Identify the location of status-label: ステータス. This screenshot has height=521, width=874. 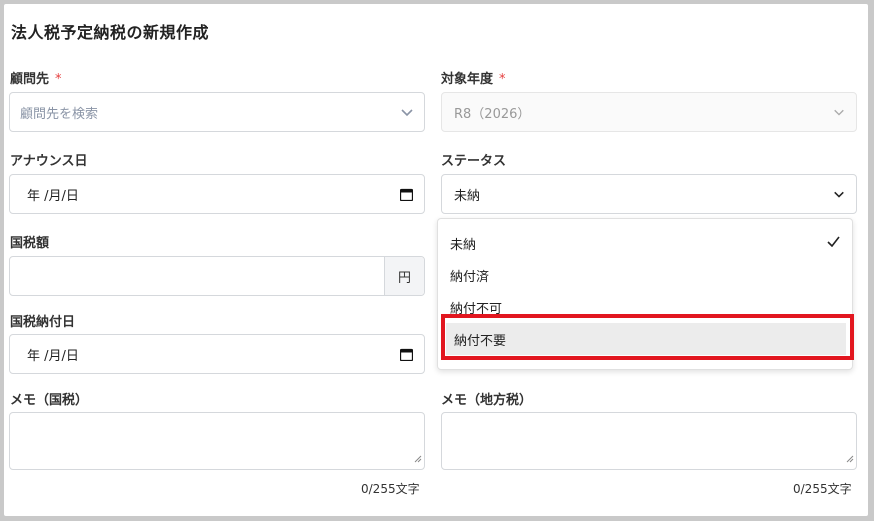
(474, 161).